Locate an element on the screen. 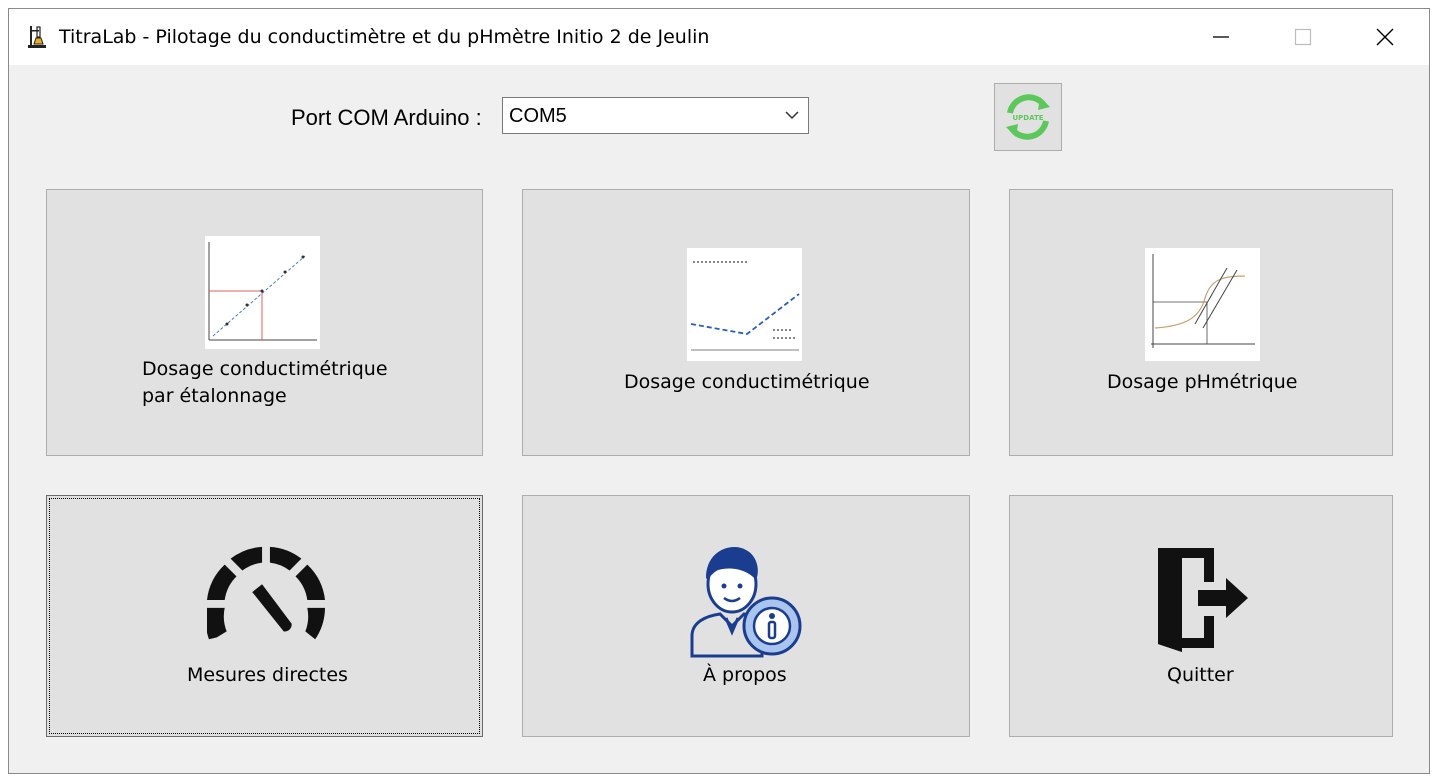  update-label: UPDATE is located at coordinates (1027, 118).